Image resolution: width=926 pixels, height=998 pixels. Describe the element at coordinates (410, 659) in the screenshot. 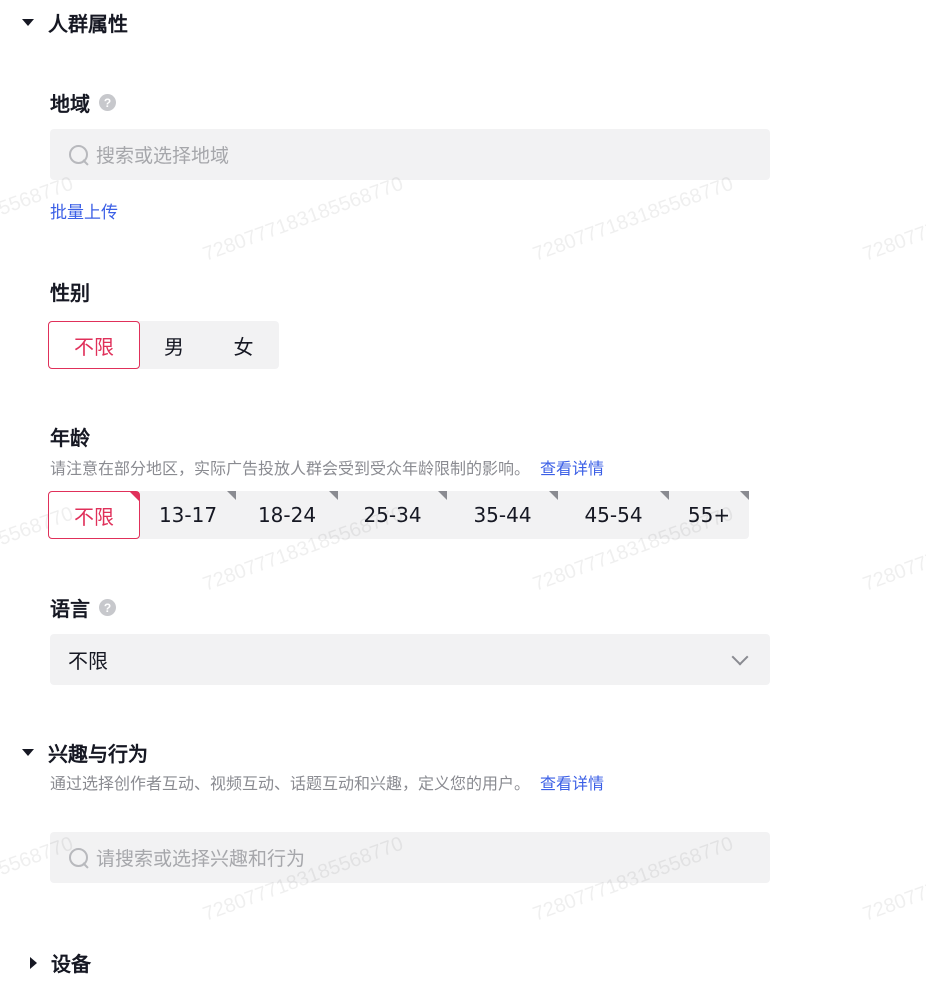

I see `language-select: 不限` at that location.